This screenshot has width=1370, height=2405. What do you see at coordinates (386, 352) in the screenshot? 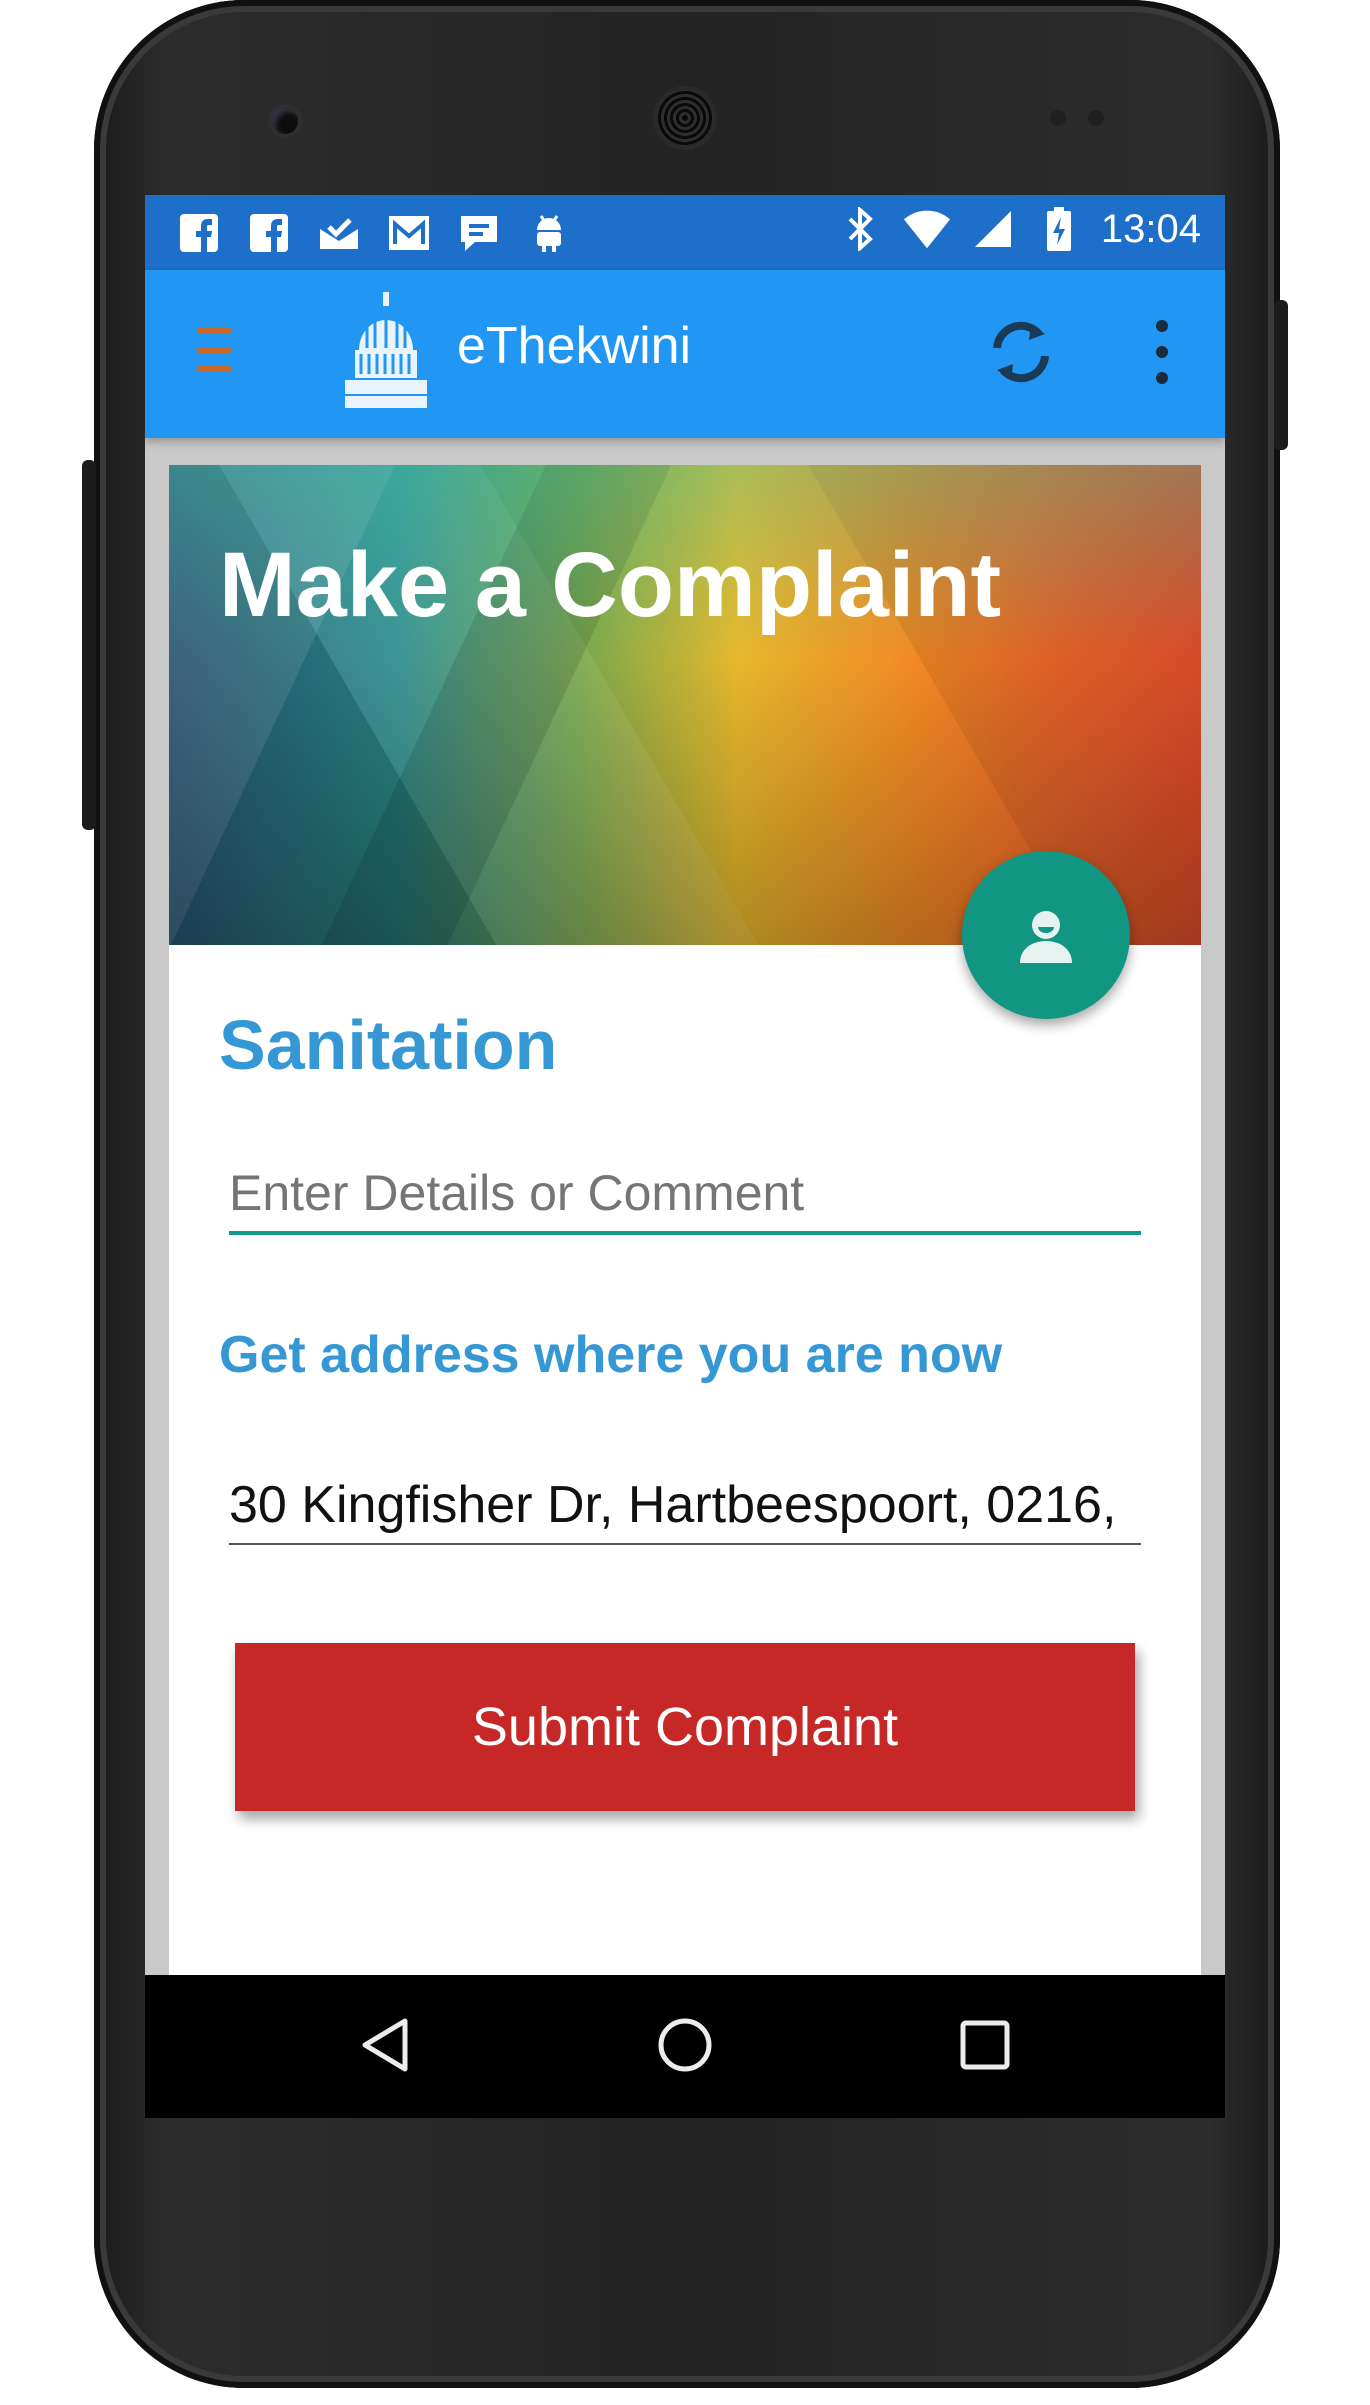
I see `ethekwini-municipality-logo` at bounding box center [386, 352].